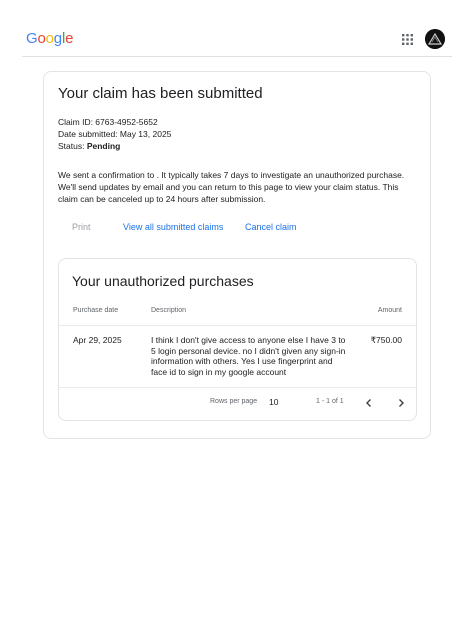 This screenshot has width=474, height=632. I want to click on rows-per-page-select: 10, so click(273, 402).